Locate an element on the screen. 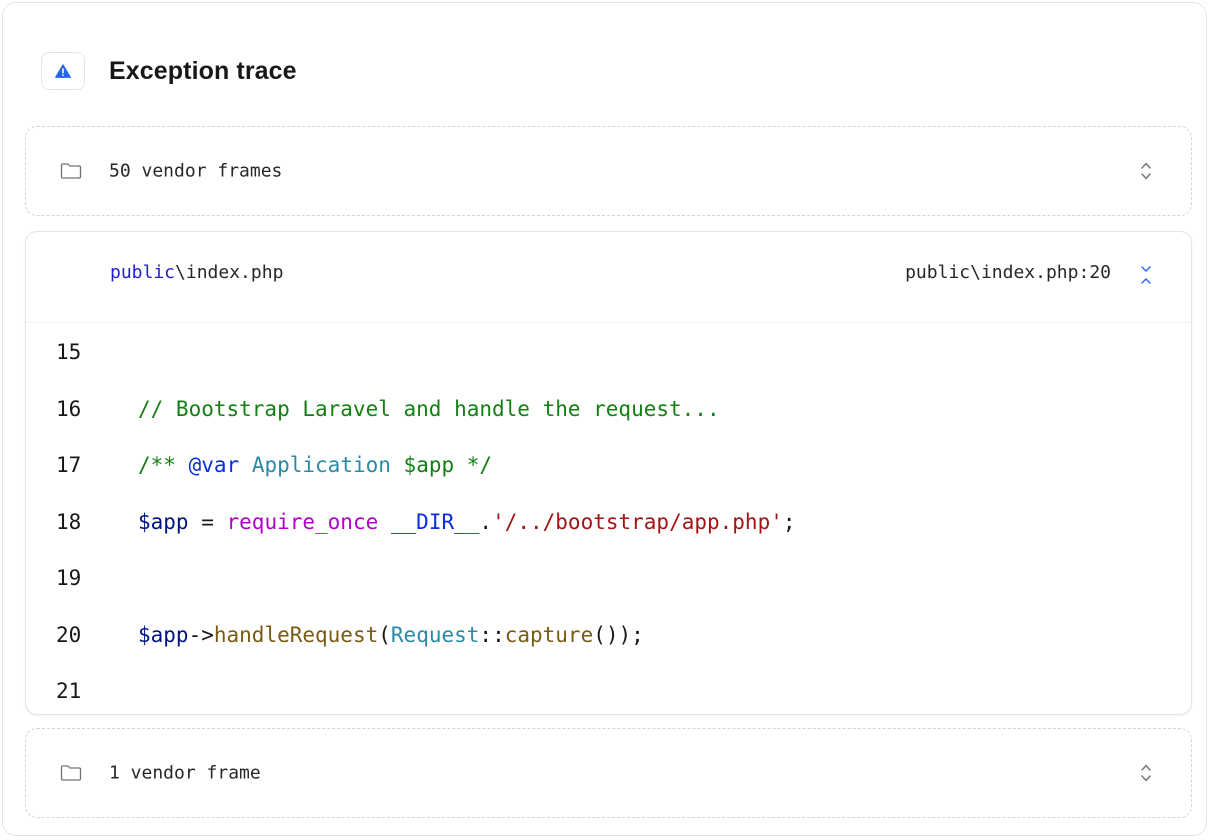 This screenshot has width=1211, height=840. frame-file-name: \index.php is located at coordinates (229, 272).